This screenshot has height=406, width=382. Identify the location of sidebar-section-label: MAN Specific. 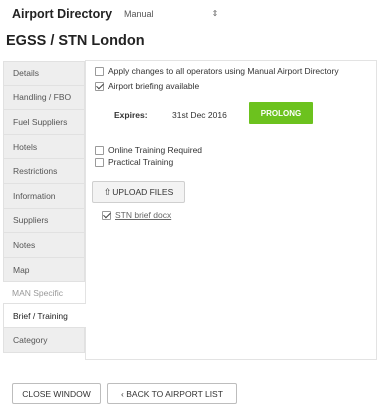
(38, 292).